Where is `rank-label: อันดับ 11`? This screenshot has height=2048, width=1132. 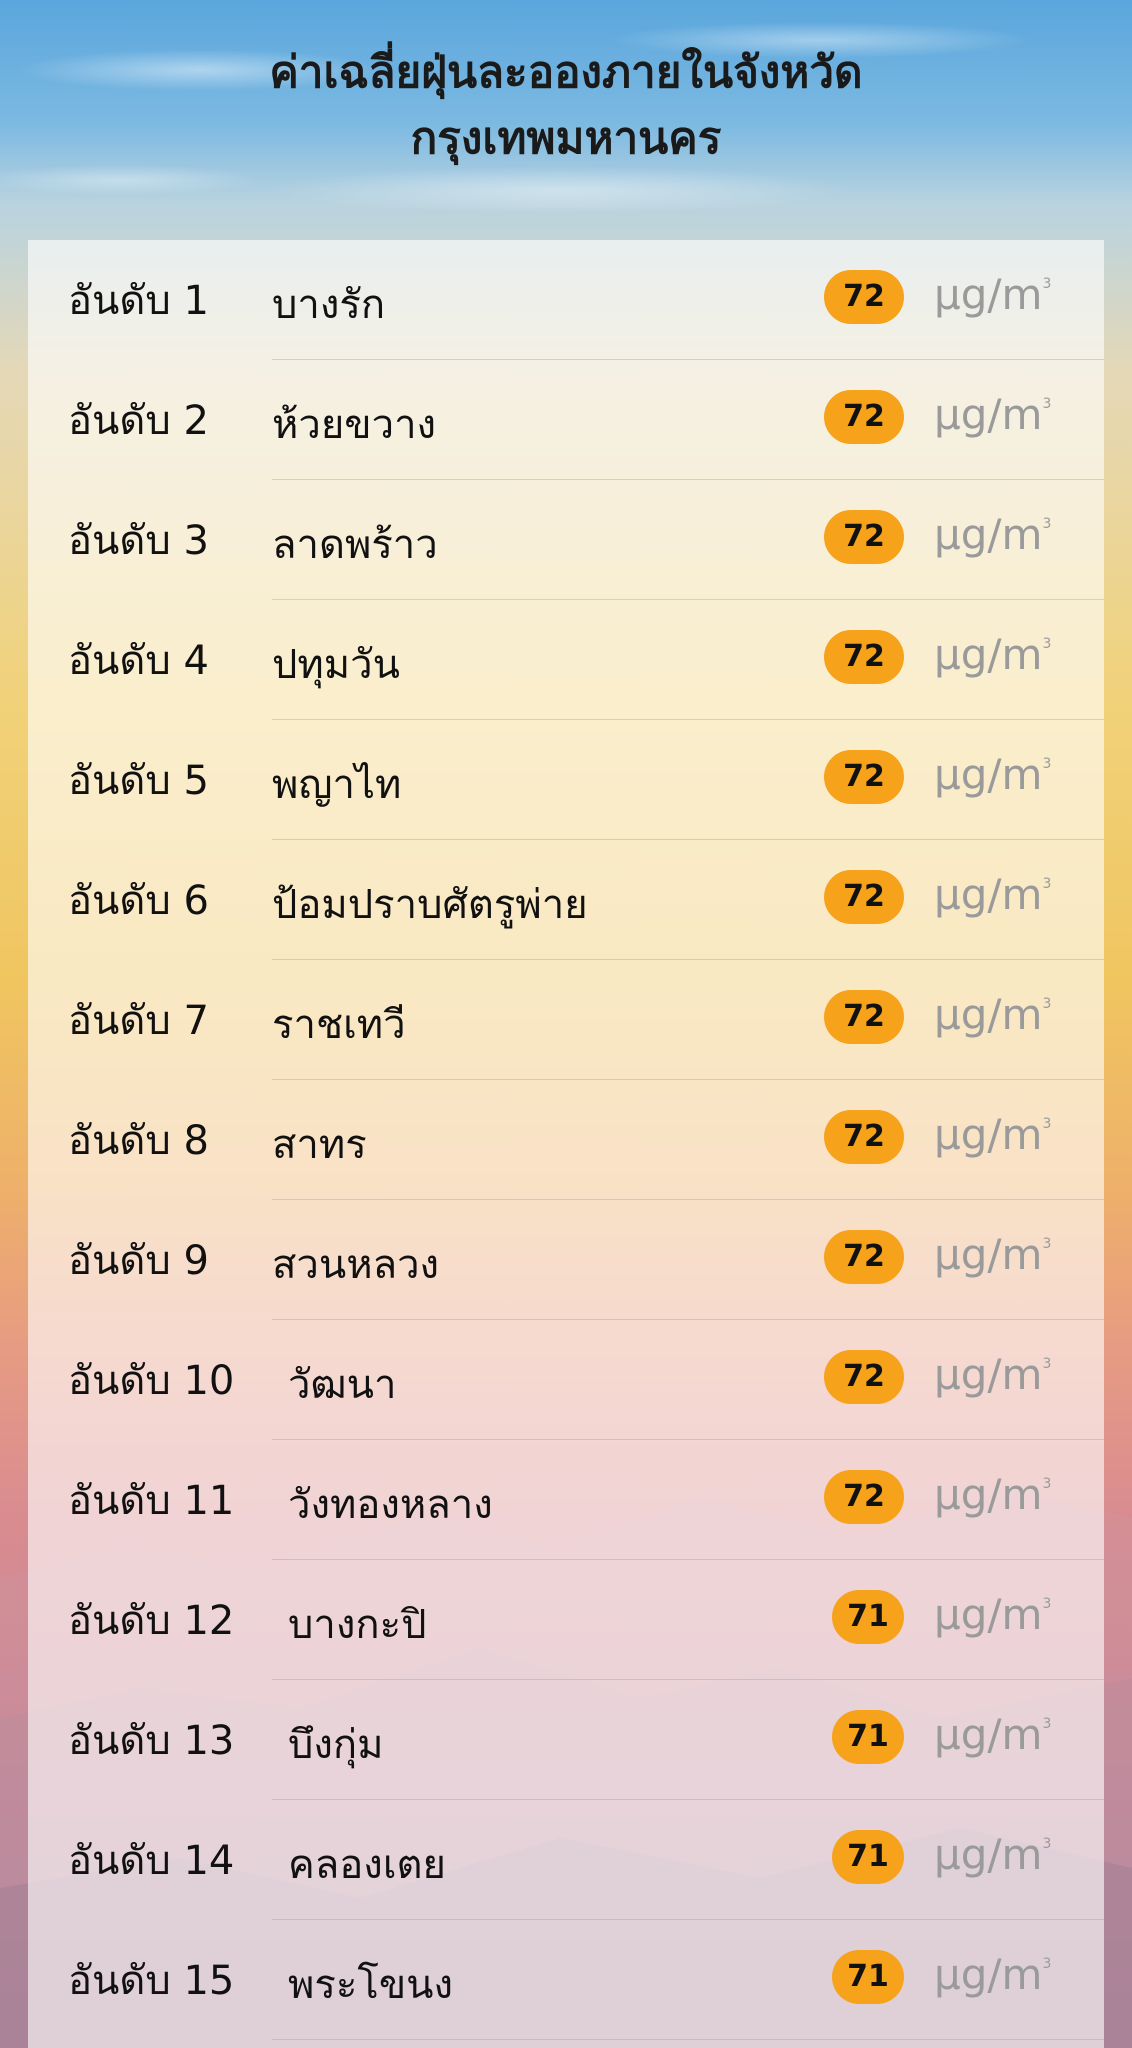
rank-label: อันดับ 11 is located at coordinates (151, 1501).